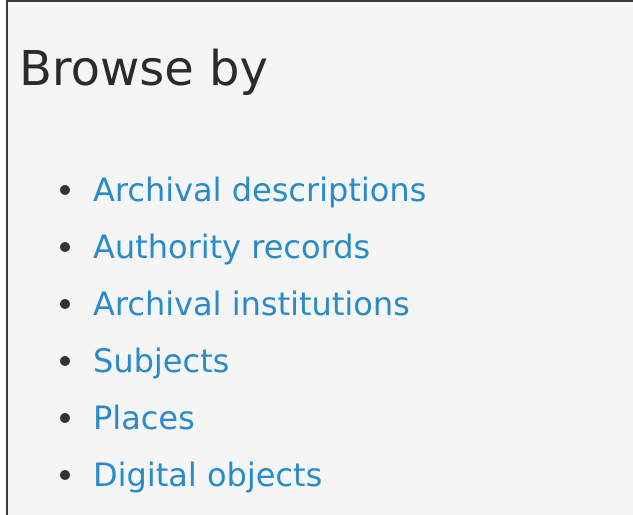 The image size is (633, 515). What do you see at coordinates (207, 475) in the screenshot?
I see `digital-objects-link: Digital objects` at bounding box center [207, 475].